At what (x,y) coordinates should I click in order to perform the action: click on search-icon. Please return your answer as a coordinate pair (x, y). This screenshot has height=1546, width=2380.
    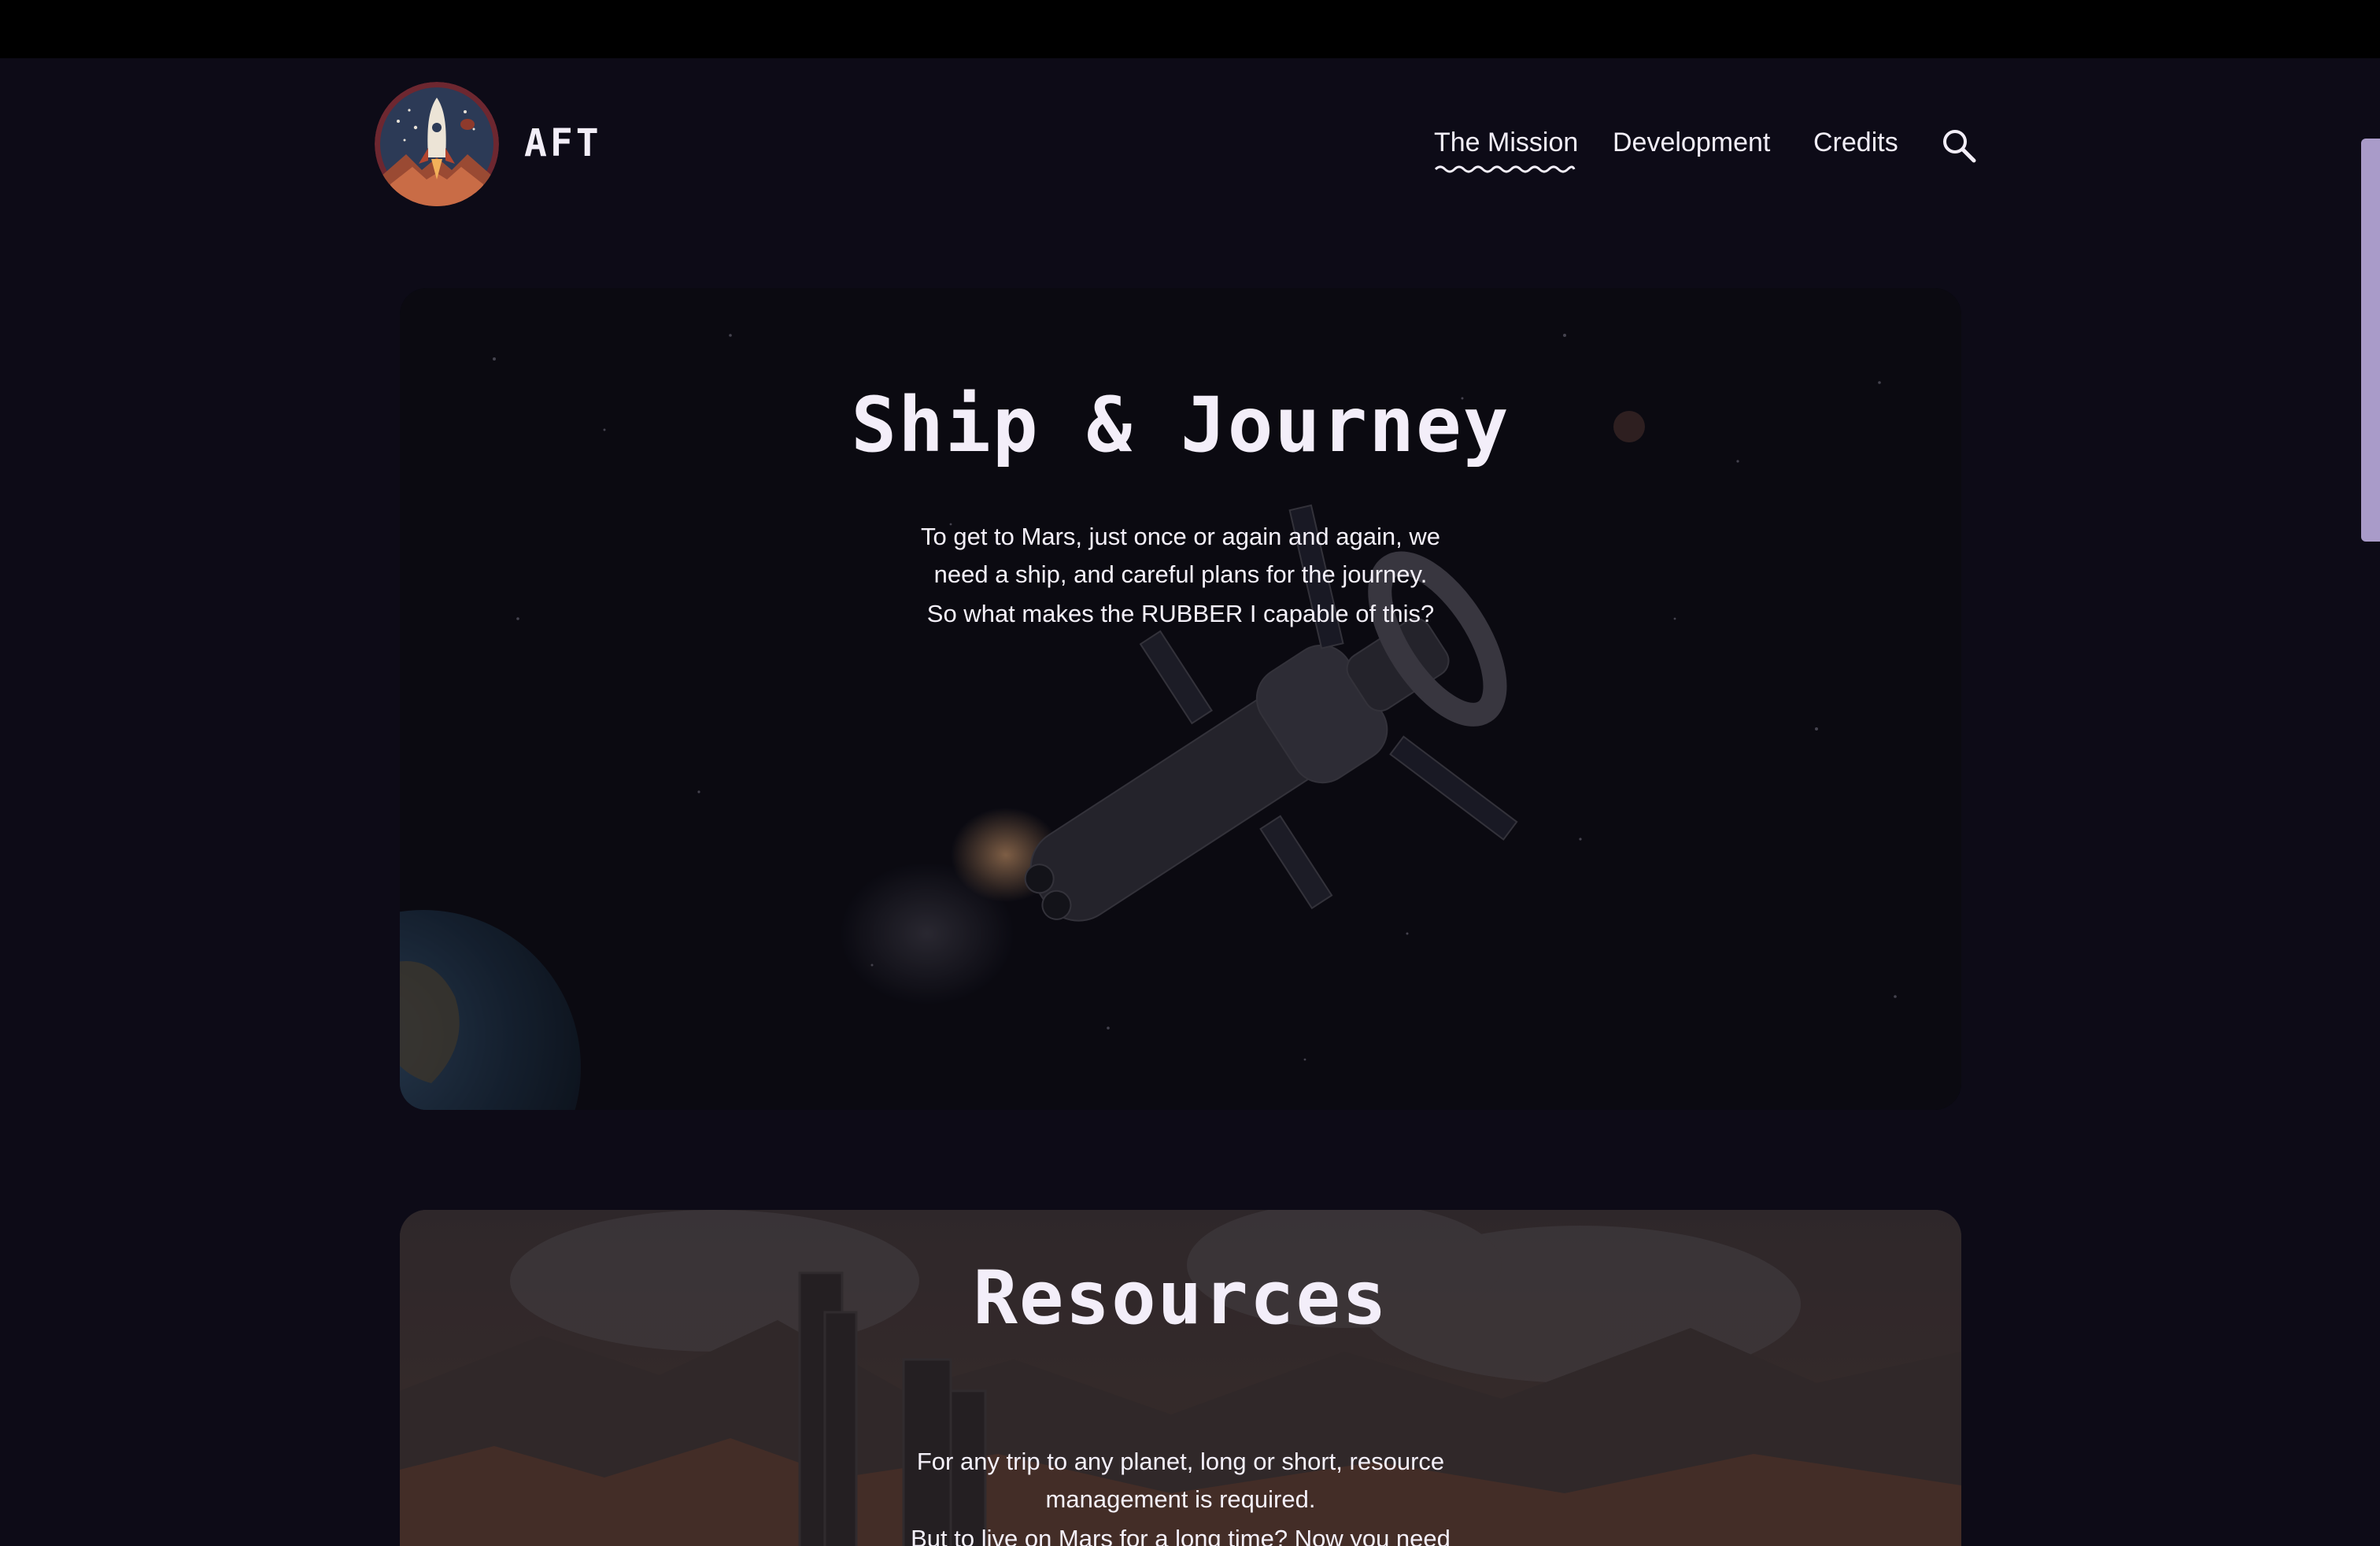
    Looking at the image, I should click on (1959, 146).